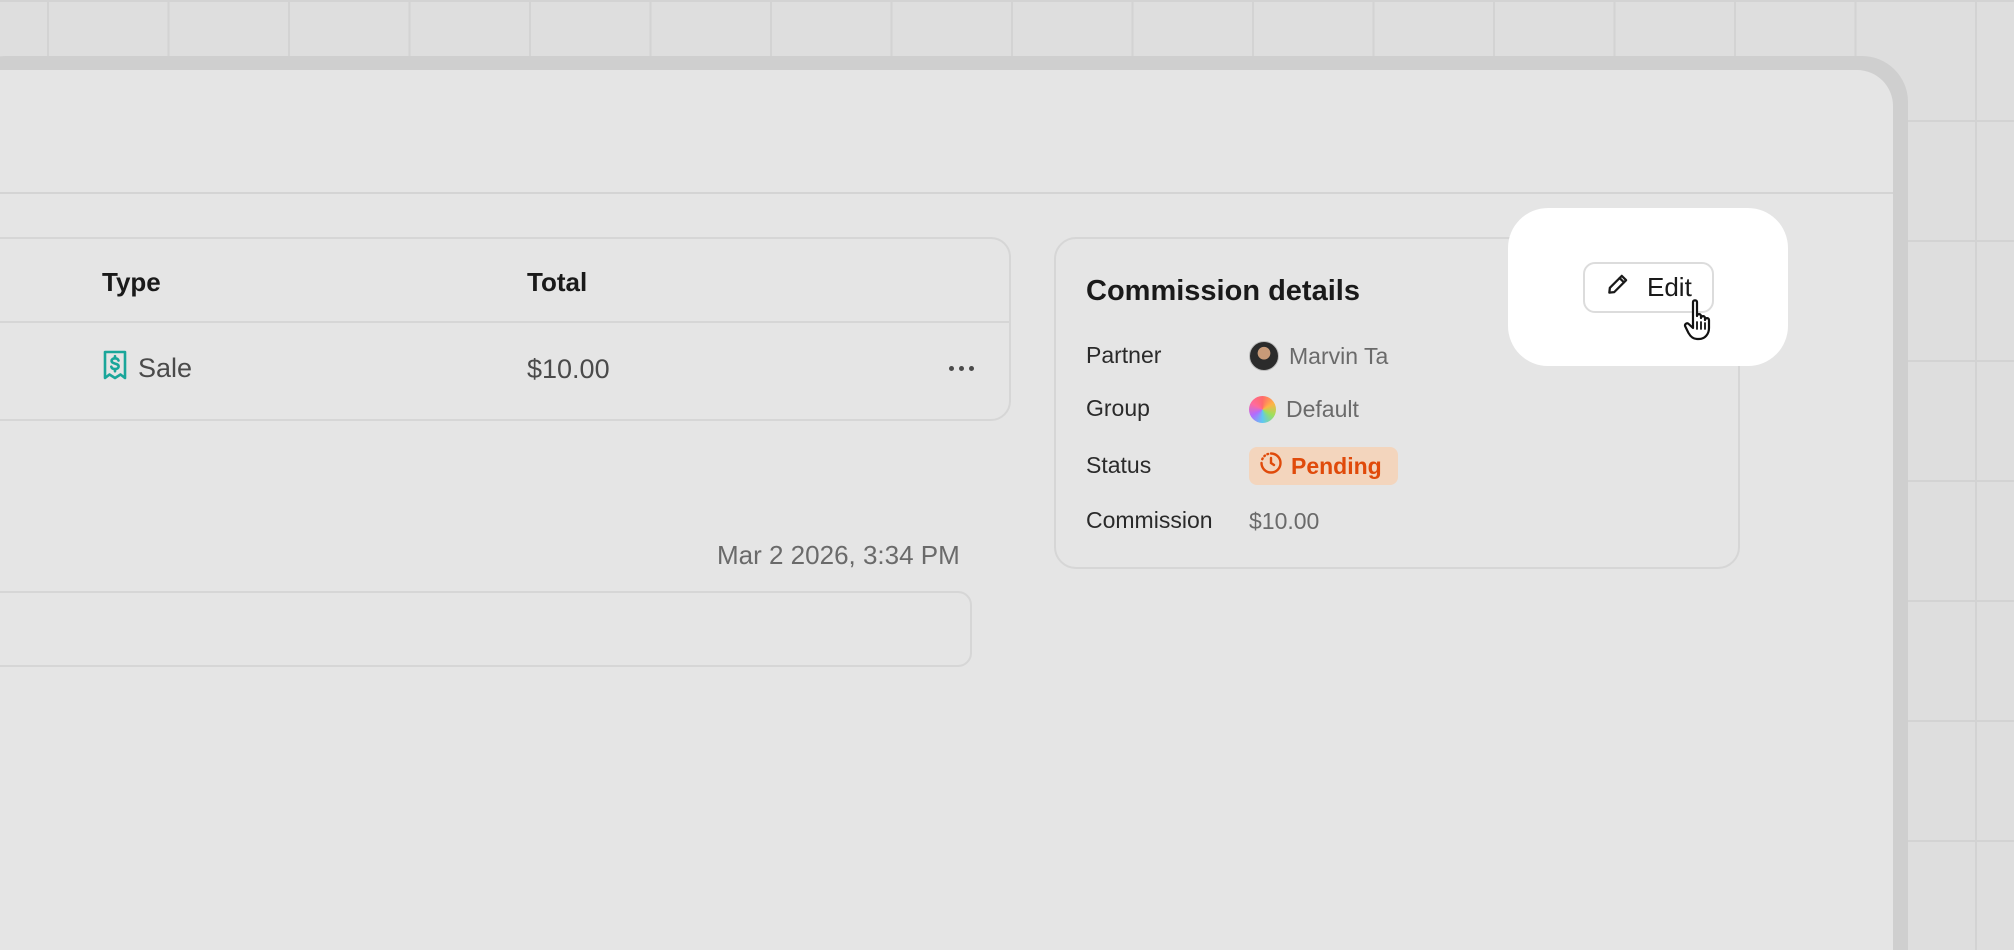 The width and height of the screenshot is (2014, 950). I want to click on type-label: Sale, so click(165, 368).